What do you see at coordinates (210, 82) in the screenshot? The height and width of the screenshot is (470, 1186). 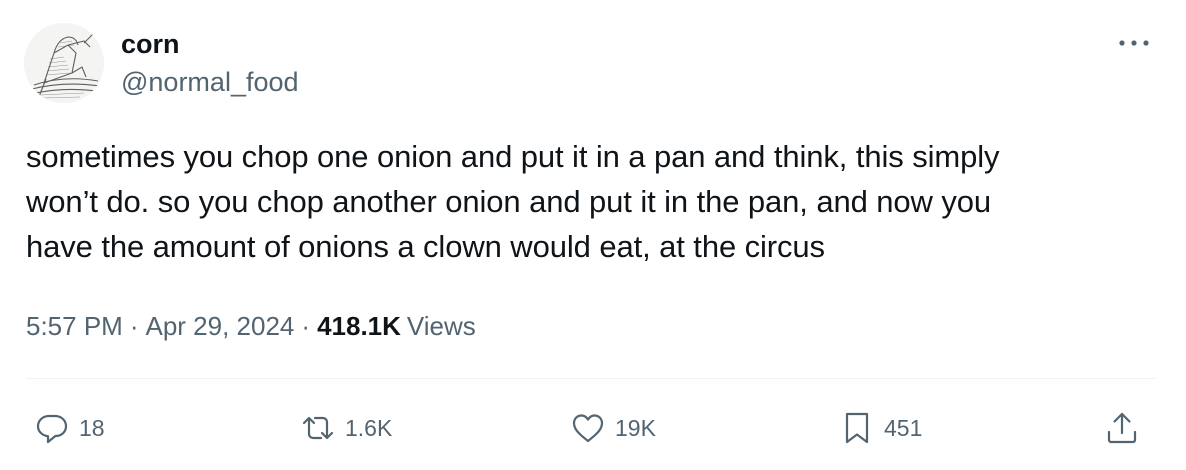 I see `user-handle: @normal_food` at bounding box center [210, 82].